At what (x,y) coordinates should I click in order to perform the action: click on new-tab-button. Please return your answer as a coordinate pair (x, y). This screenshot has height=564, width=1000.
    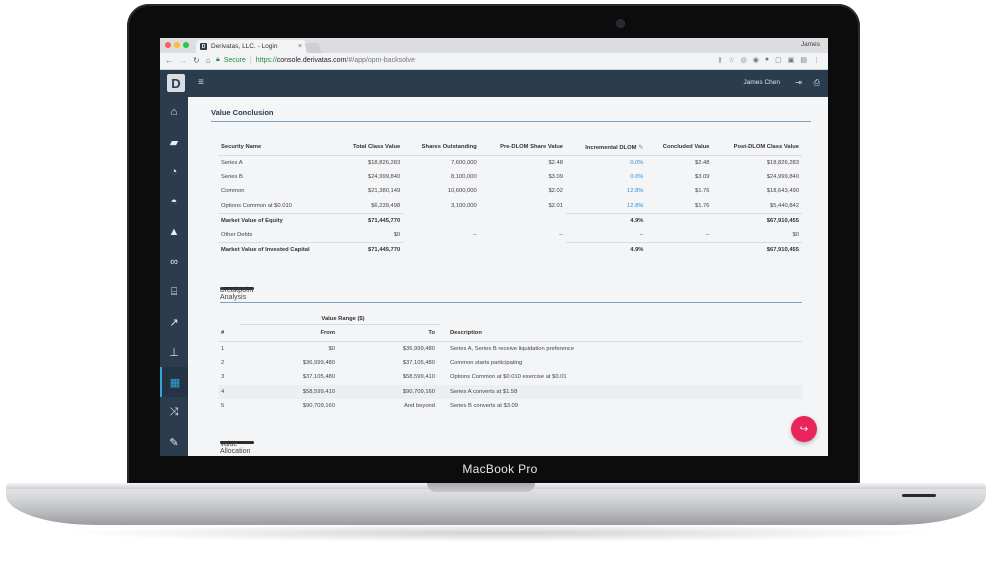
    Looking at the image, I should click on (313, 48).